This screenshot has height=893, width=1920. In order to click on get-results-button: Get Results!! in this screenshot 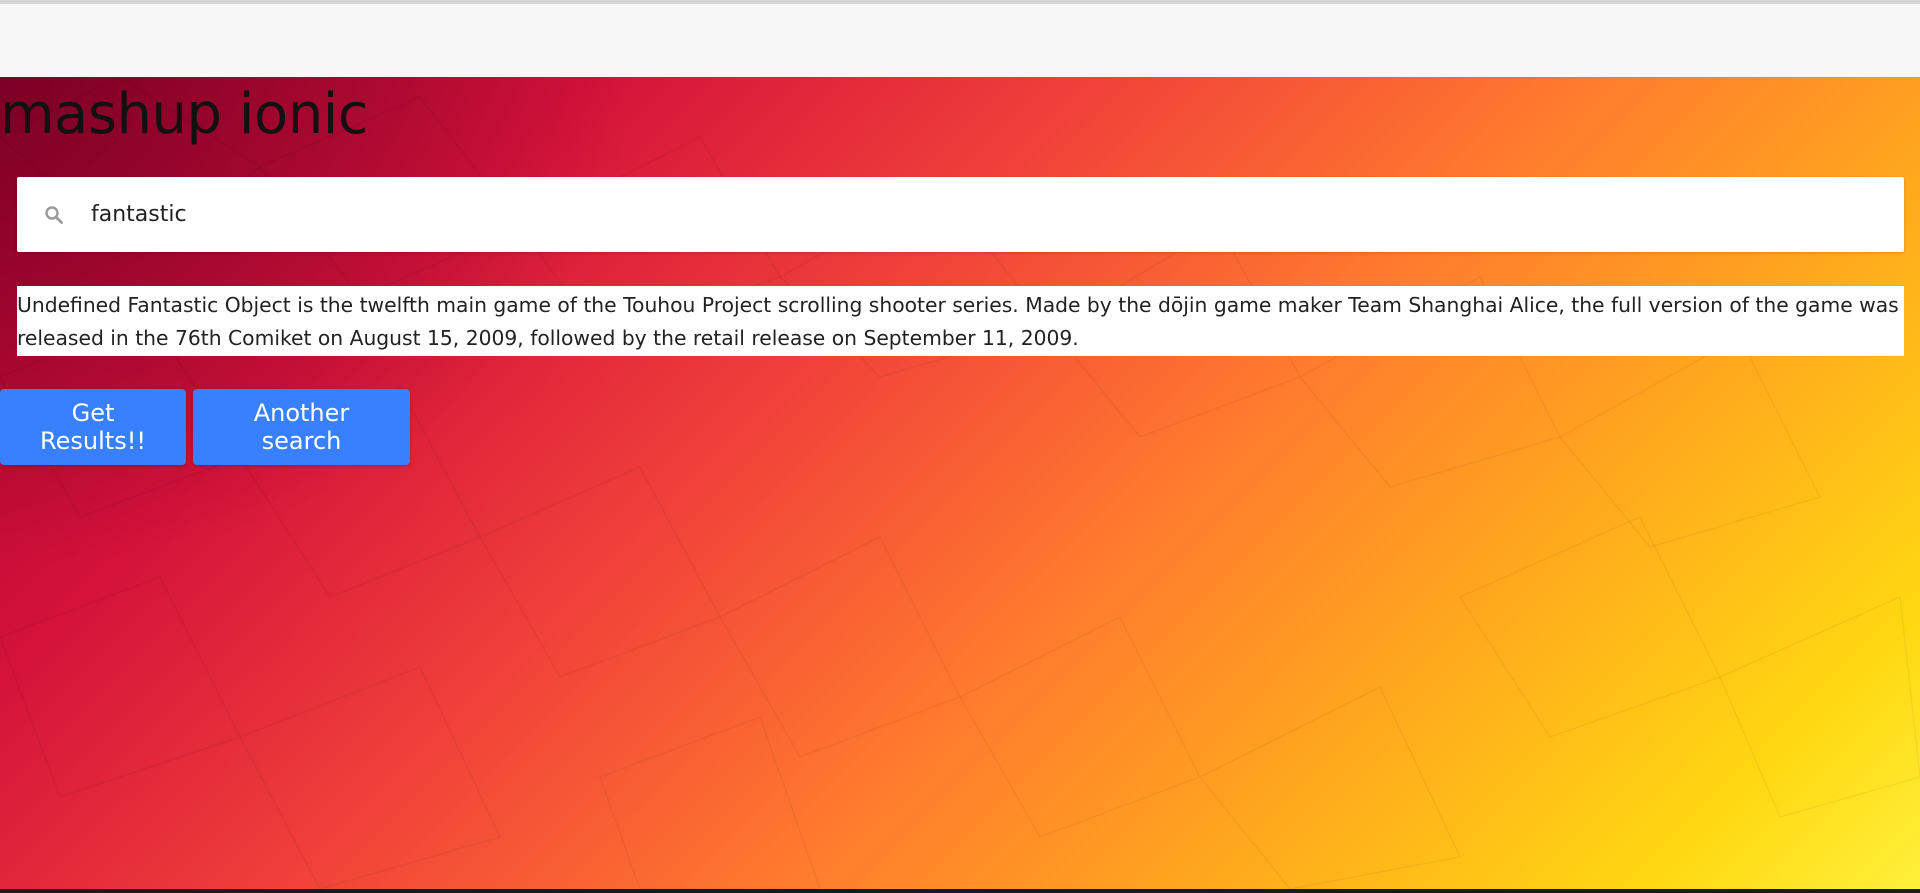, I will do `click(93, 427)`.